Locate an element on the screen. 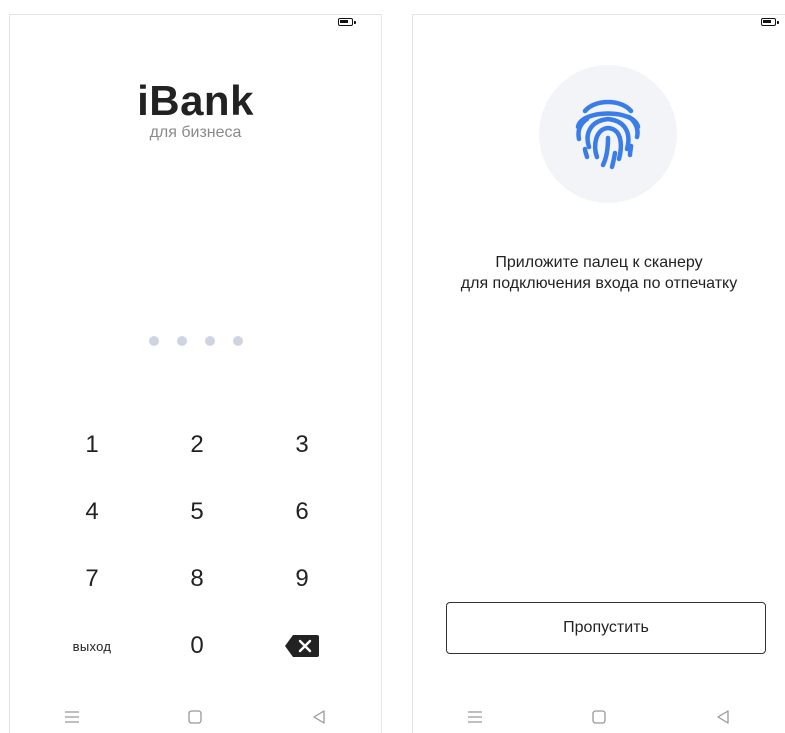  fingerprint-circle is located at coordinates (608, 134).